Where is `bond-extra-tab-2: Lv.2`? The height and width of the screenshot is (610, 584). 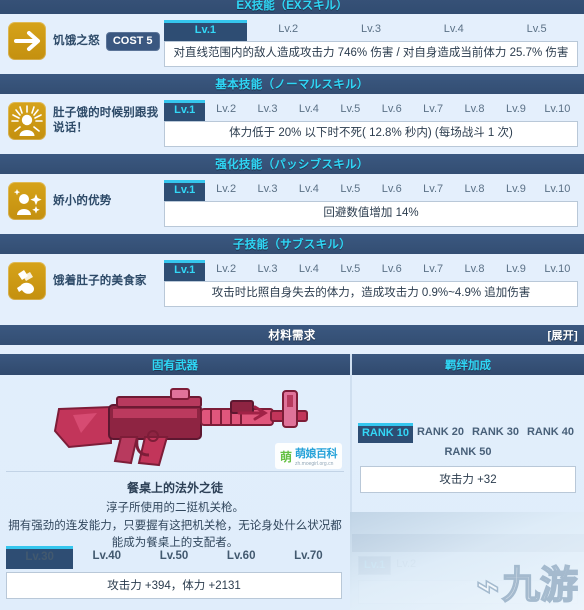
bond-extra-tab-2: Lv.2 is located at coordinates (406, 565).